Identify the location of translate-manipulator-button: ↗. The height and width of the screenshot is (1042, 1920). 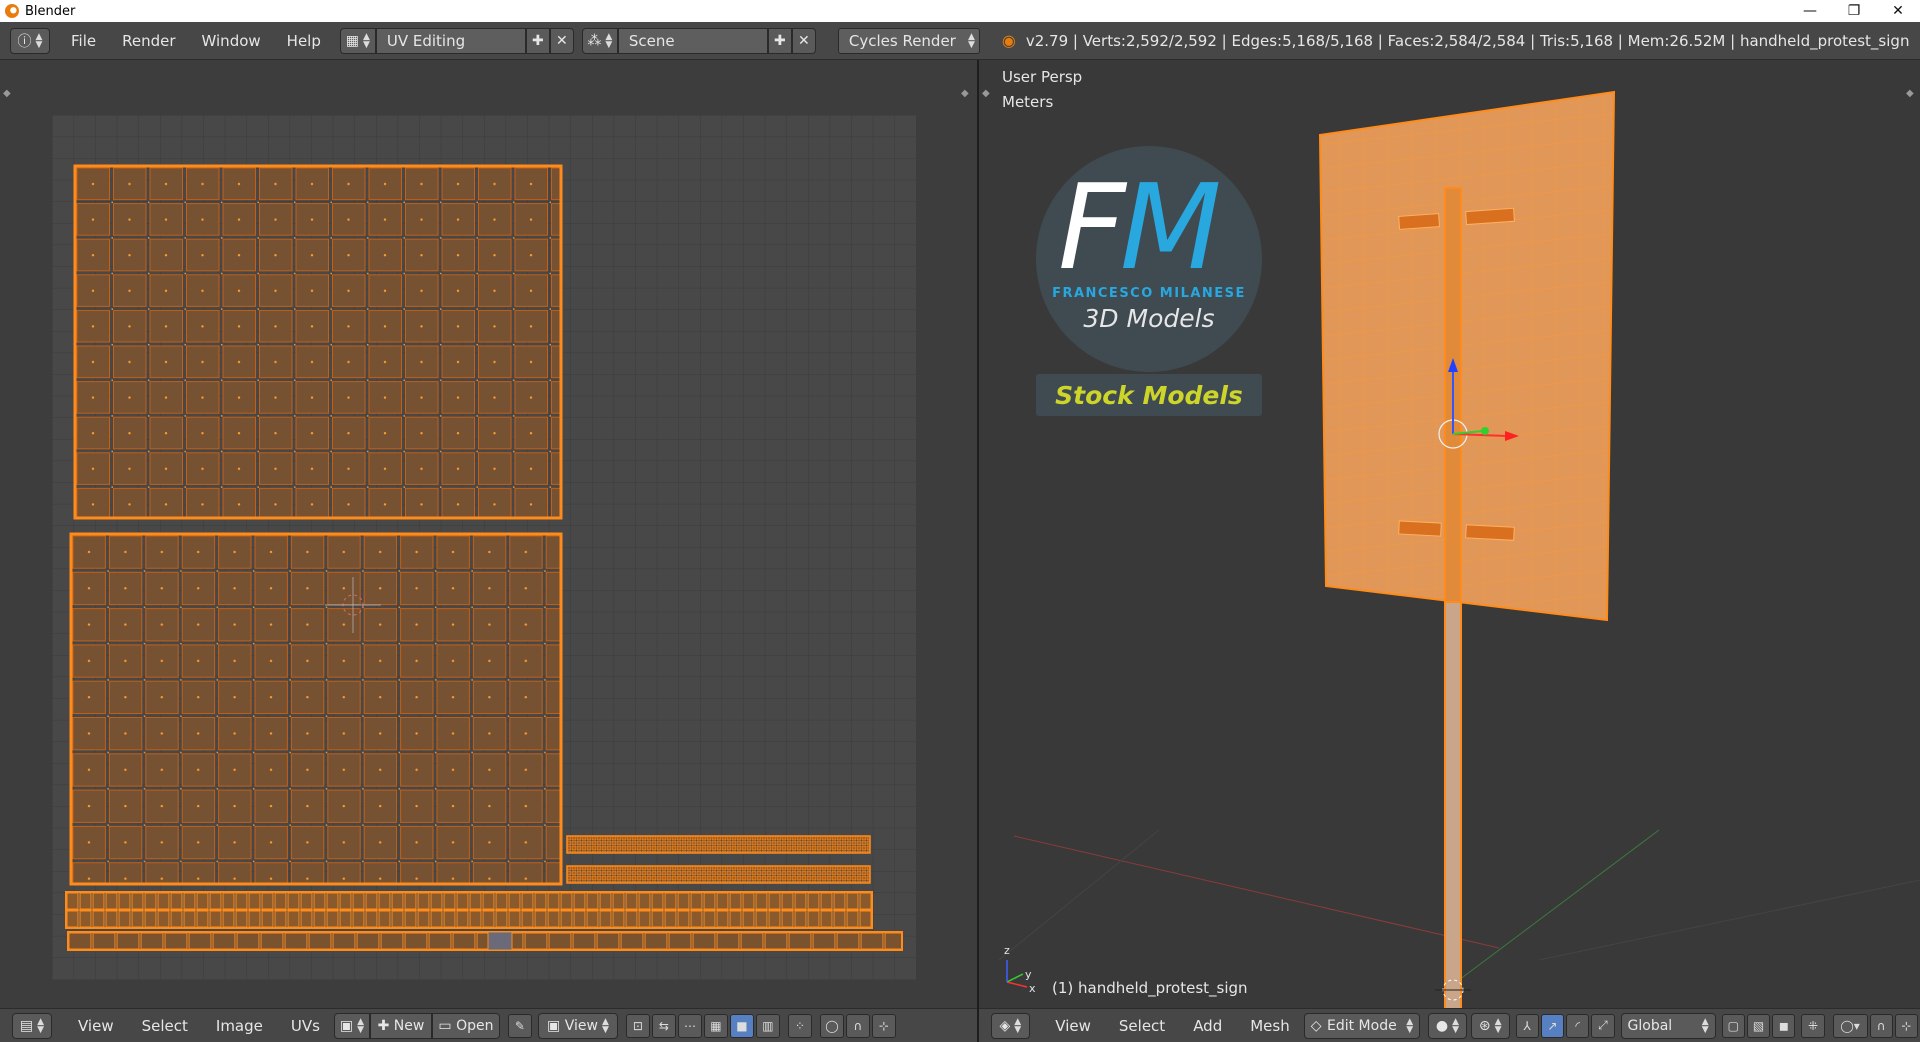
(1552, 1025).